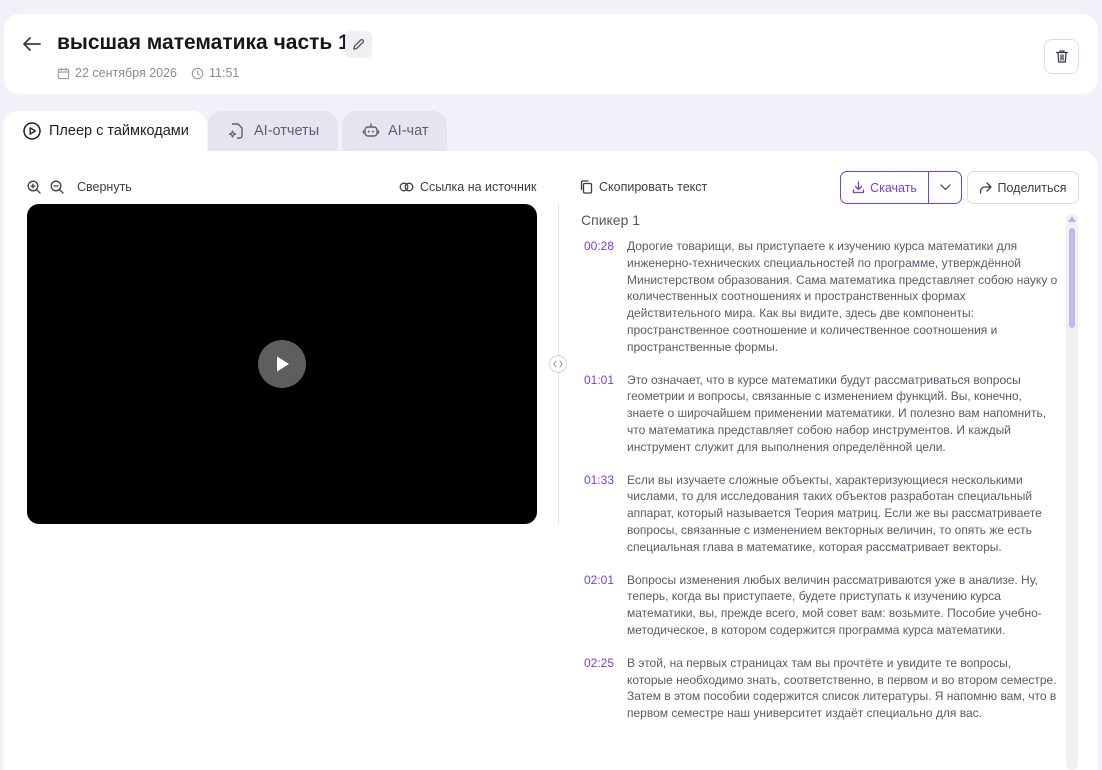 The height and width of the screenshot is (770, 1102). I want to click on code-arrows-icon, so click(558, 364).